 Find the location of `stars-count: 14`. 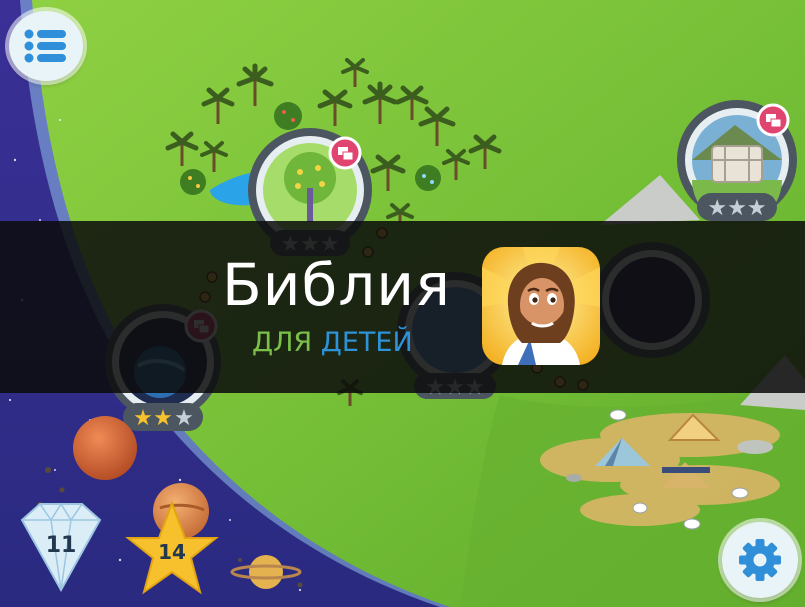

stars-count: 14 is located at coordinates (172, 552).